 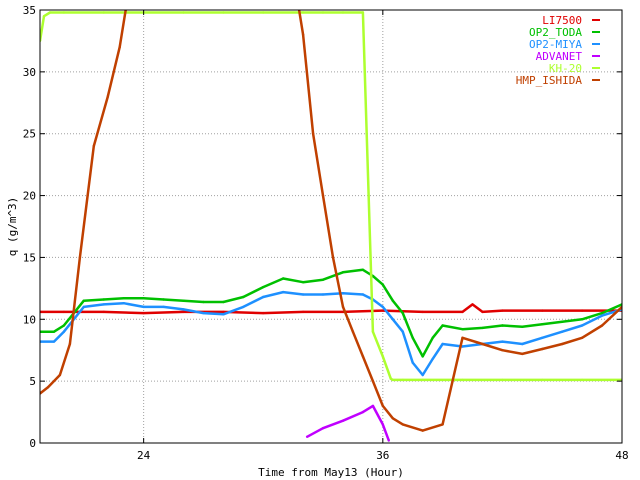 I want to click on y-tick-label: 0, so click(x=32, y=443).